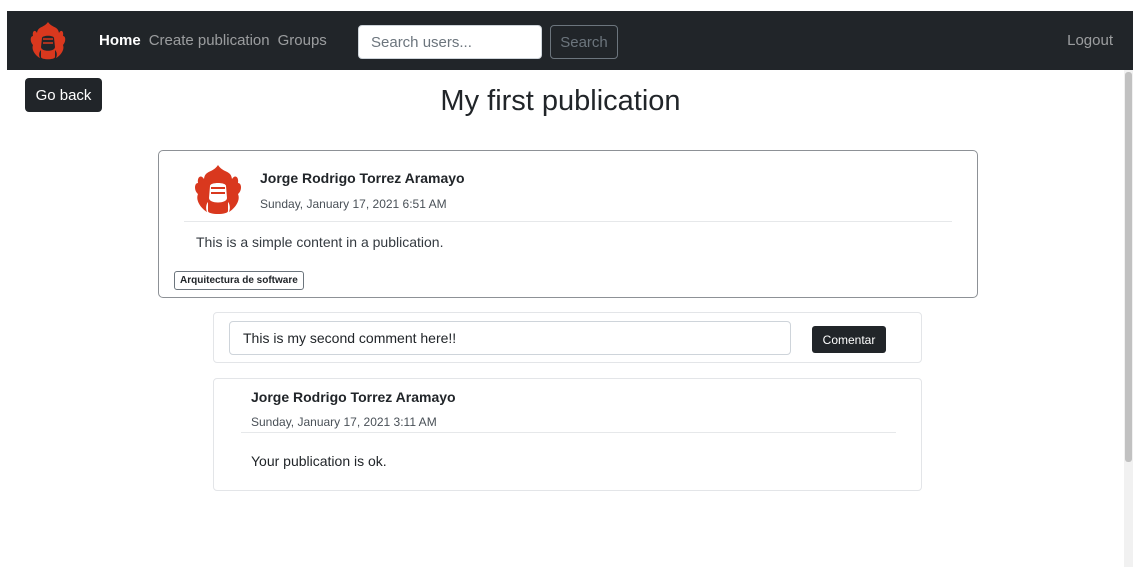 This screenshot has height=567, width=1133. Describe the element at coordinates (319, 461) in the screenshot. I see `comment-text: Your publication is ok.` at that location.